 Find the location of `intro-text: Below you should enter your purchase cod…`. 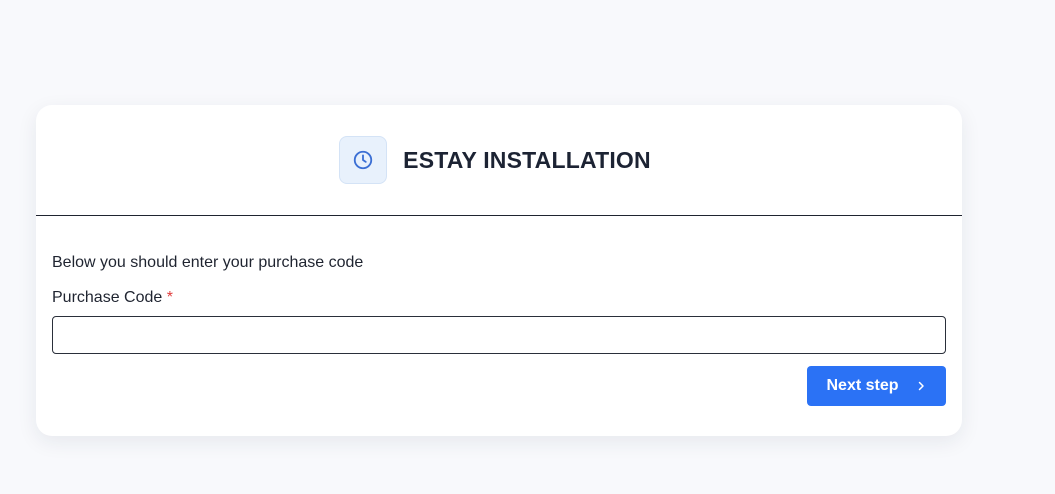

intro-text: Below you should enter your purchase cod… is located at coordinates (208, 262).